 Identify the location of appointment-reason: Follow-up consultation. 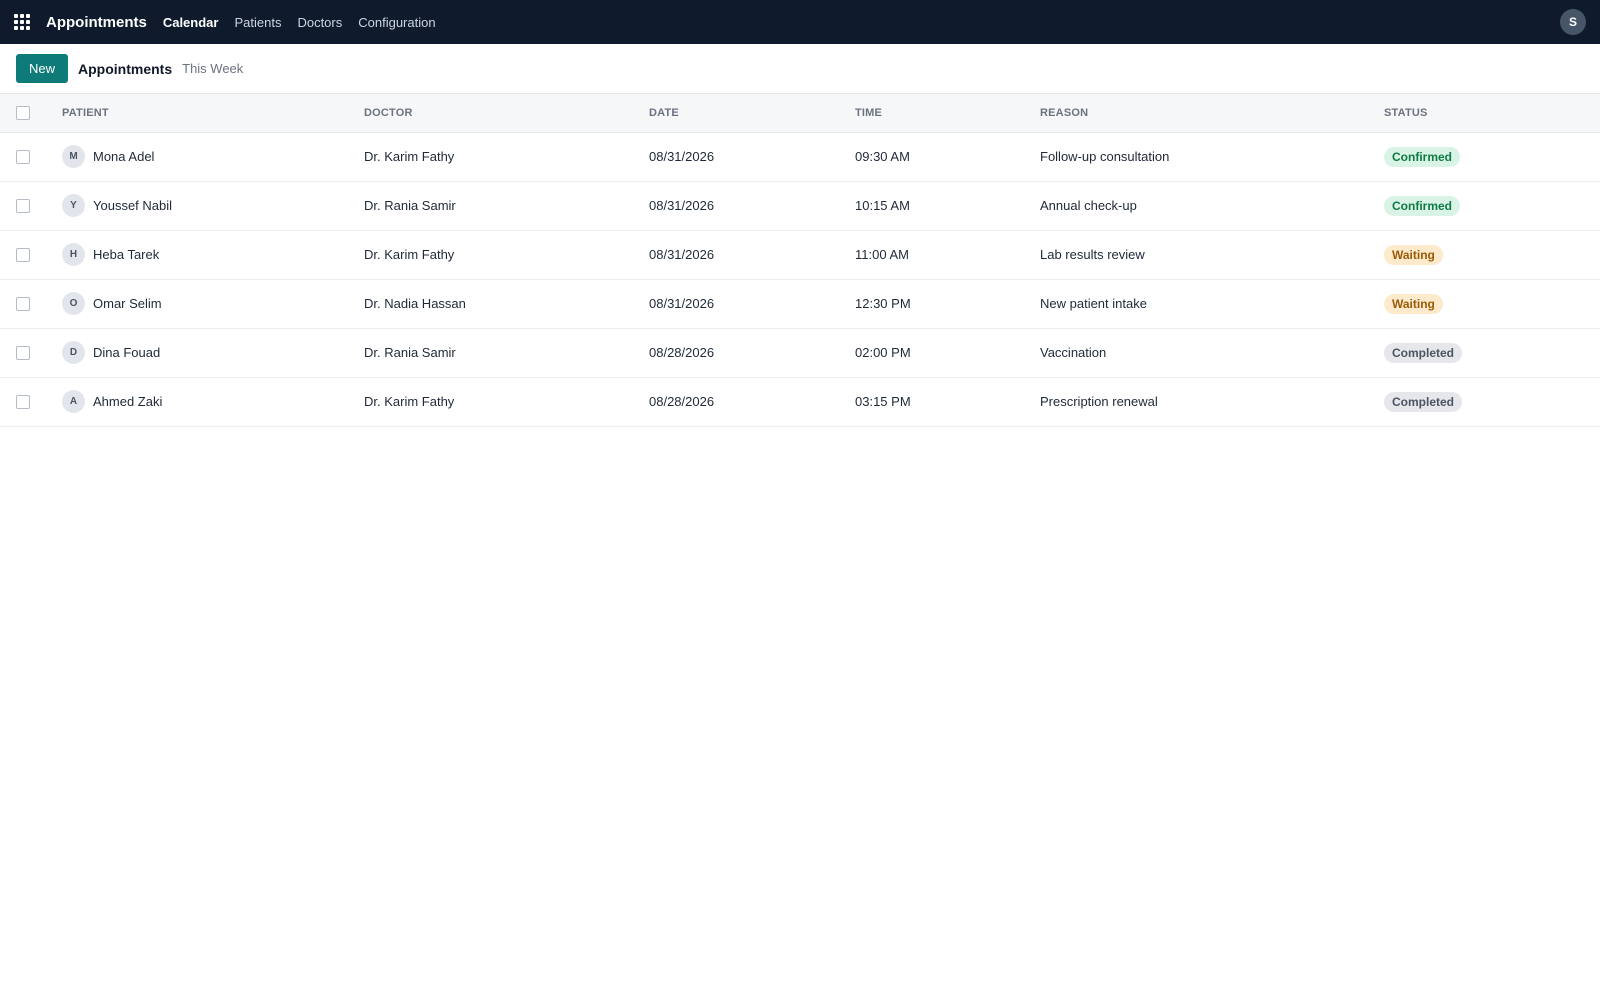
(1105, 156).